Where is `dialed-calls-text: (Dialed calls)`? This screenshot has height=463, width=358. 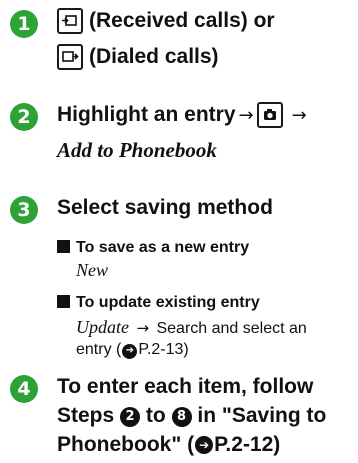 dialed-calls-text: (Dialed calls) is located at coordinates (154, 56).